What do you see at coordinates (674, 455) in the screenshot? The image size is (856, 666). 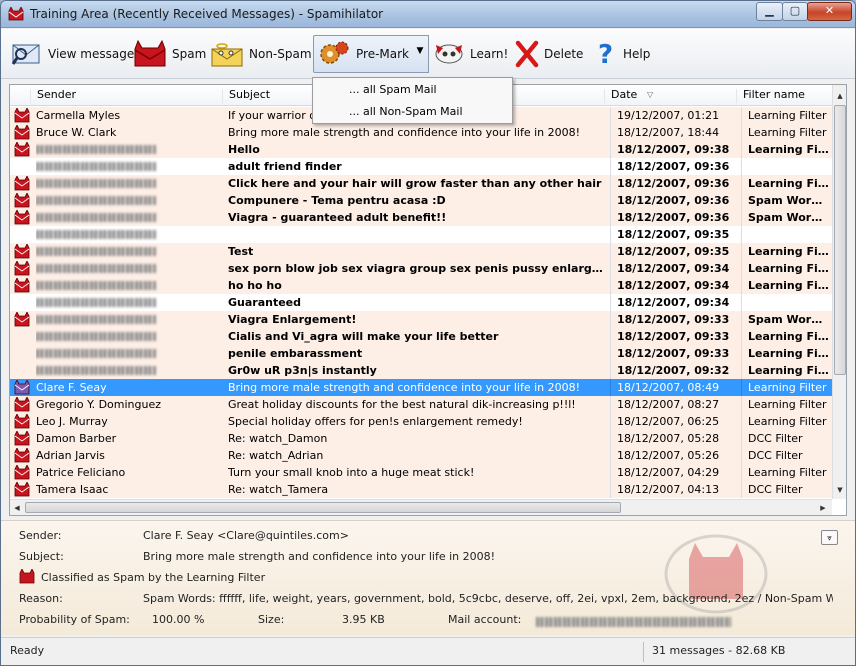 I see `row-date: 18/12/2007, 05:26` at bounding box center [674, 455].